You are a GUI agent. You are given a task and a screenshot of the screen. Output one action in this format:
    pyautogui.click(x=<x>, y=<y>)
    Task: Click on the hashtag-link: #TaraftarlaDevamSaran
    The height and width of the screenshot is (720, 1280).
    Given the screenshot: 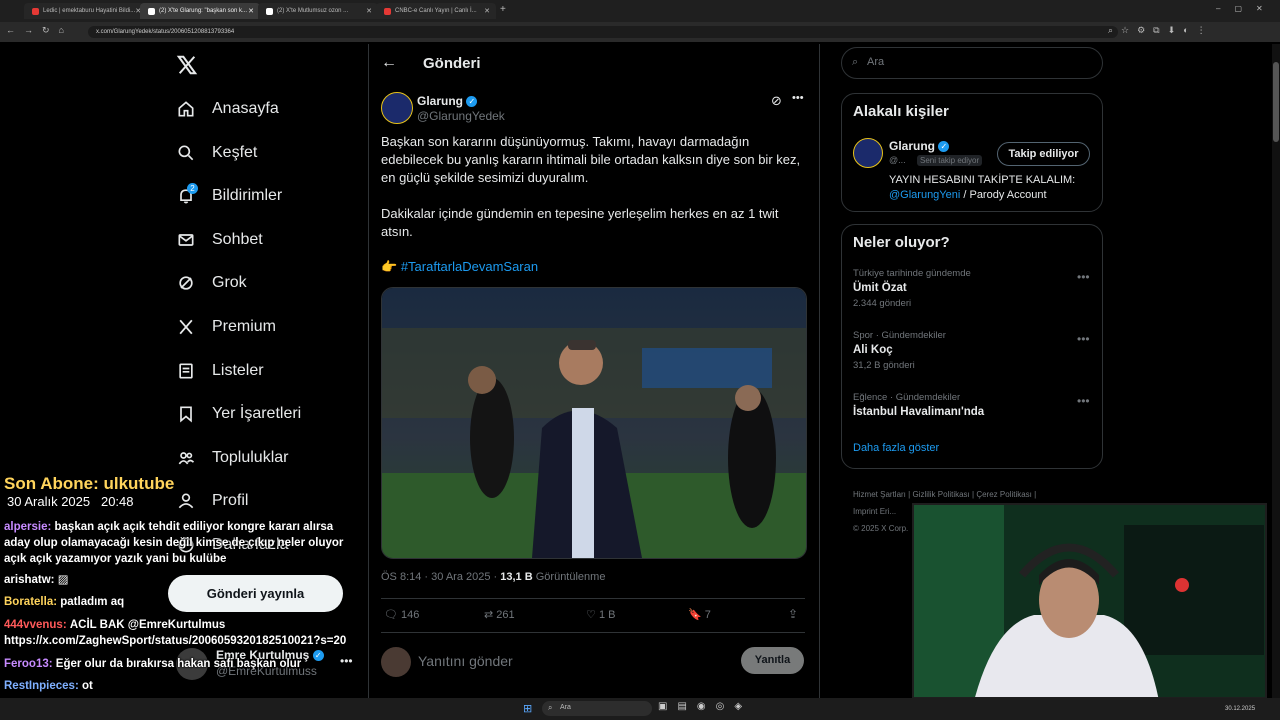 What is the action you would take?
    pyautogui.click(x=469, y=266)
    